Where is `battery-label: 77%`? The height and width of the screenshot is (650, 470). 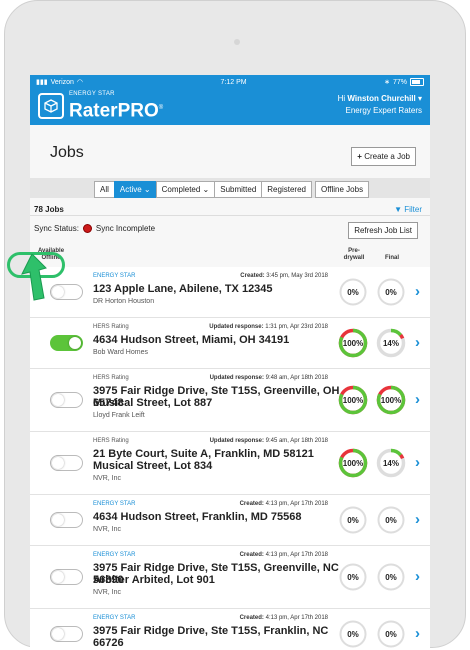
battery-label: 77% is located at coordinates (399, 82).